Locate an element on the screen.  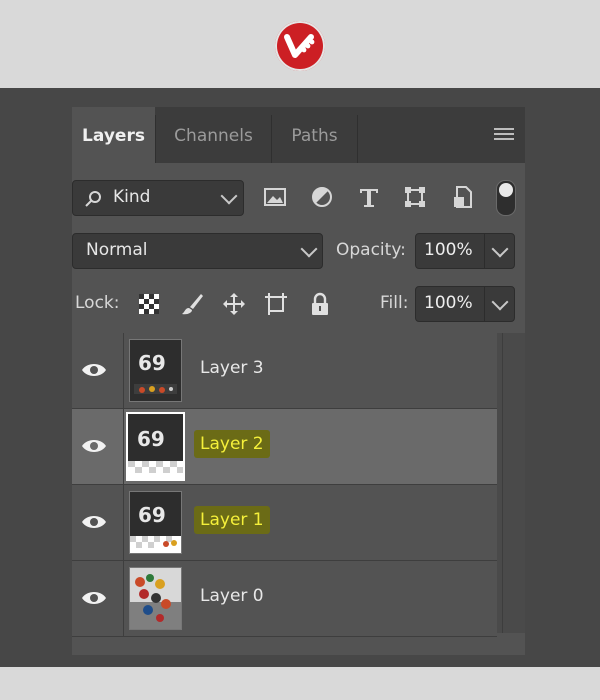
fill-field: 100% is located at coordinates (465, 304).